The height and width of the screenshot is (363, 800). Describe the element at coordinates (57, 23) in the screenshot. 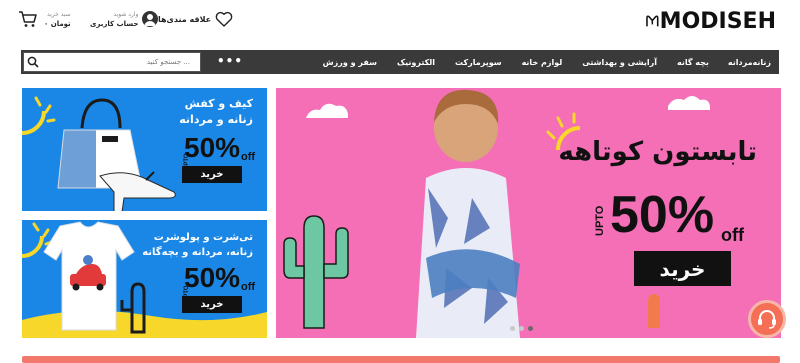

I see `cart-total: ۰ تومان` at that location.